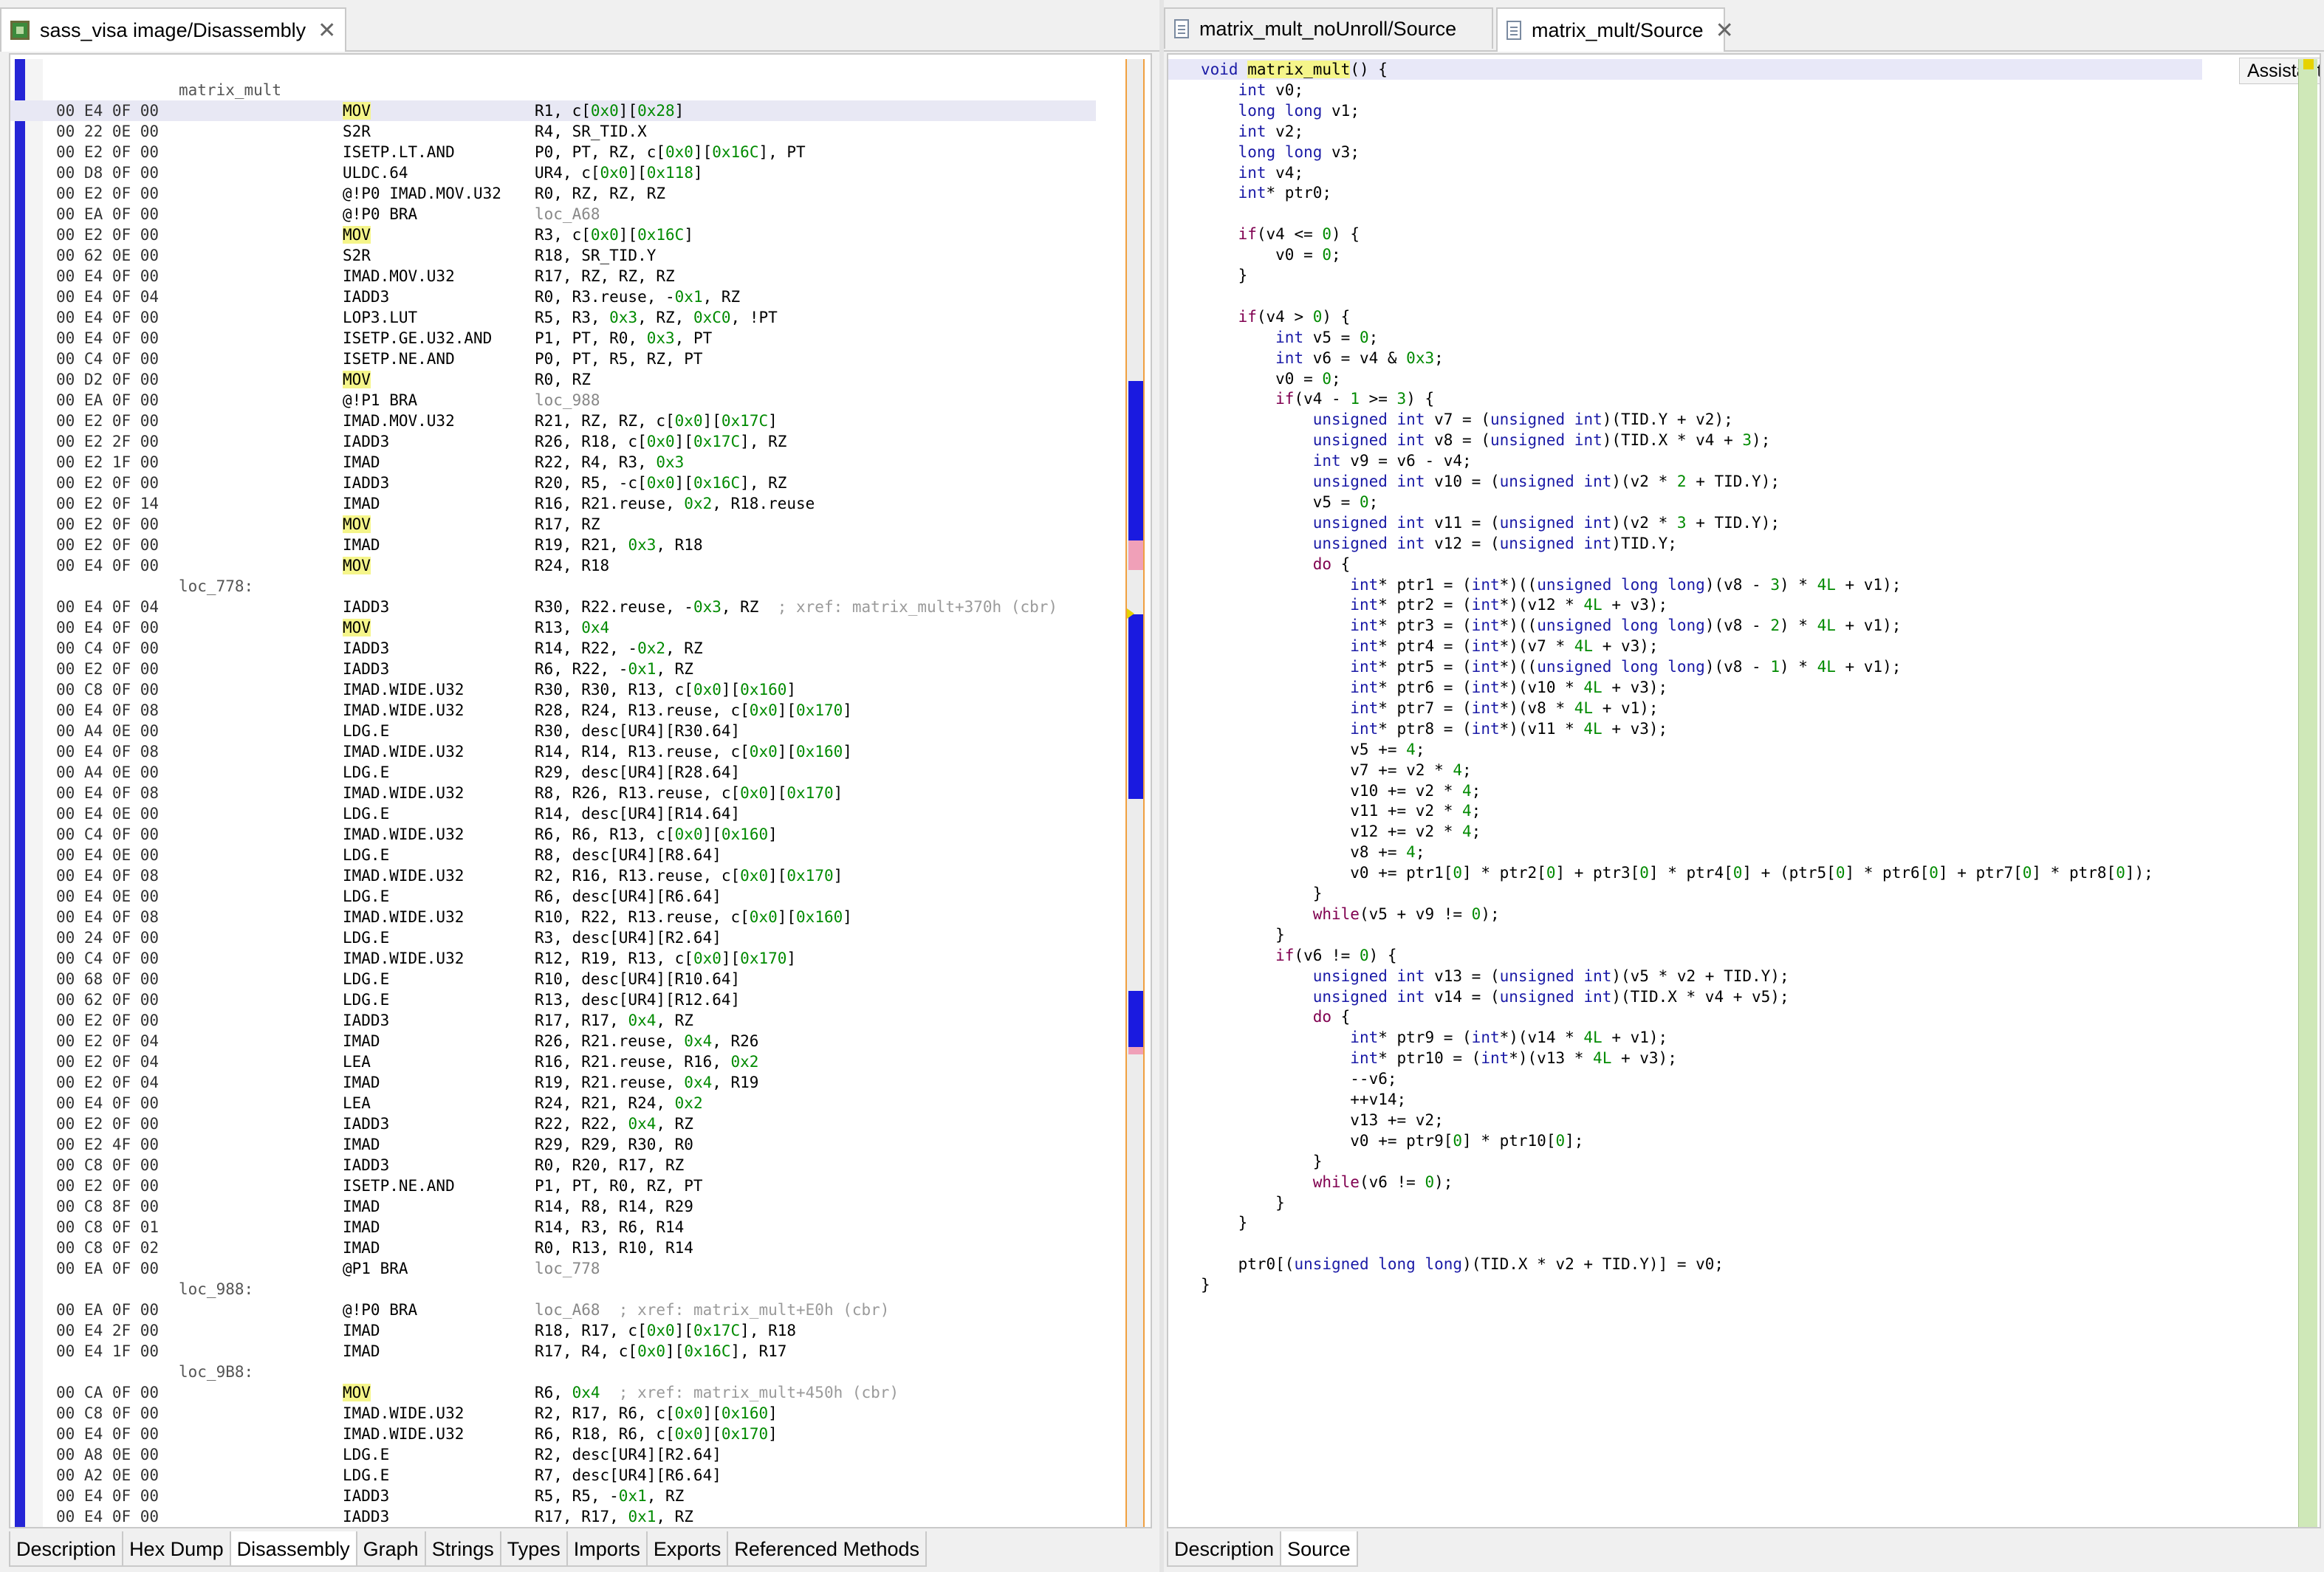  Describe the element at coordinates (1429, 708) in the screenshot. I see `source-line: int* ptr7 = (int*)(v8 * 4L + v1);` at that location.